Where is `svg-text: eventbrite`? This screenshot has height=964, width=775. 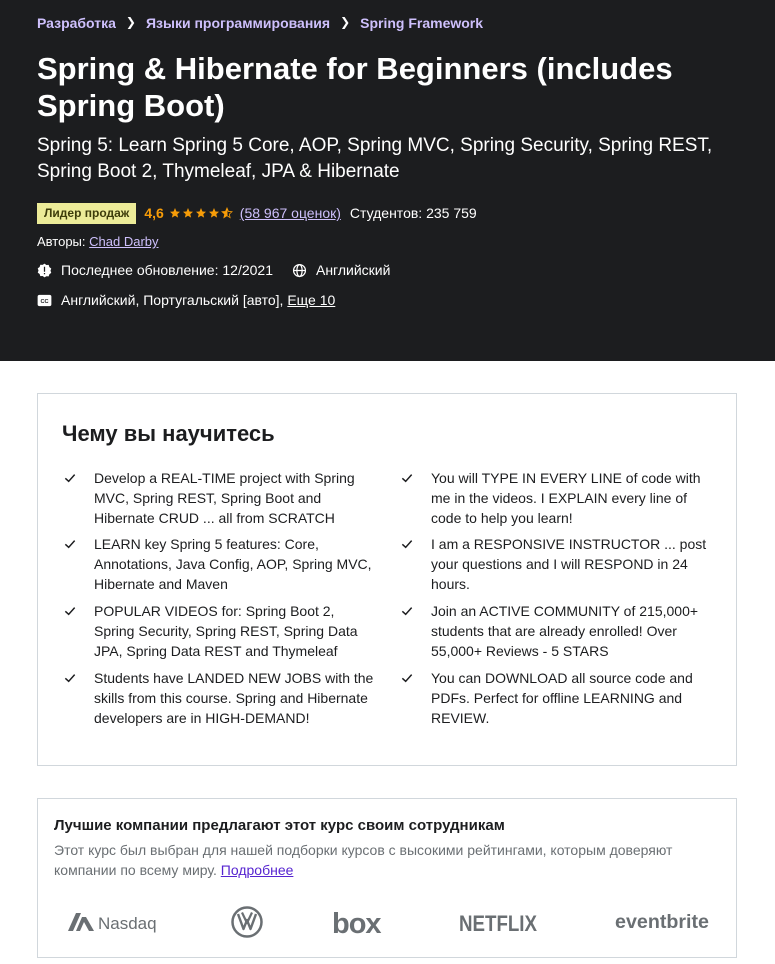
svg-text: eventbrite is located at coordinates (662, 922).